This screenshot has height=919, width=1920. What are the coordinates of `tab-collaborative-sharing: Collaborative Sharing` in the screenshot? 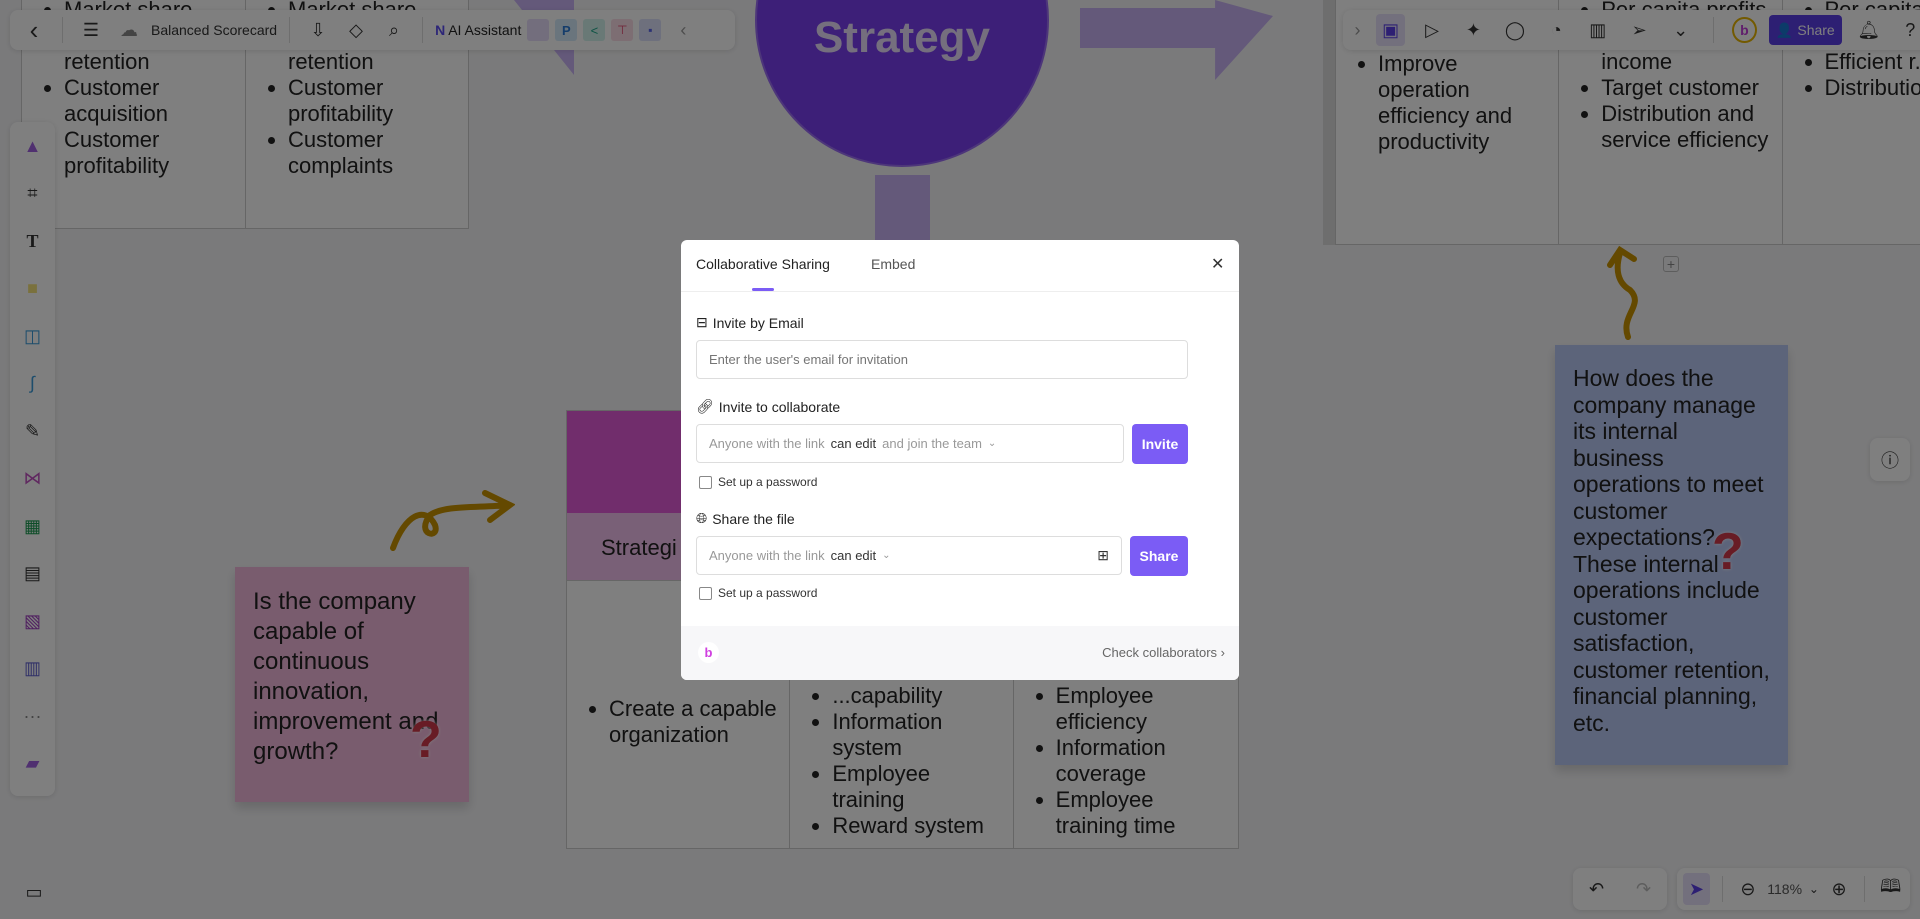 It's located at (763, 264).